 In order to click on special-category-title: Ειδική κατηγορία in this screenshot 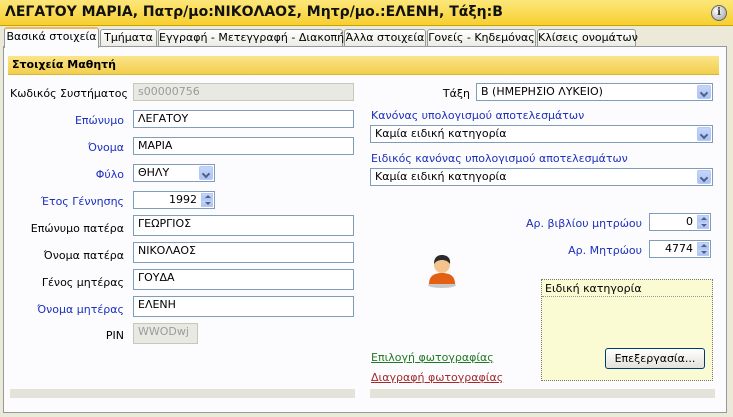, I will do `click(593, 288)`.